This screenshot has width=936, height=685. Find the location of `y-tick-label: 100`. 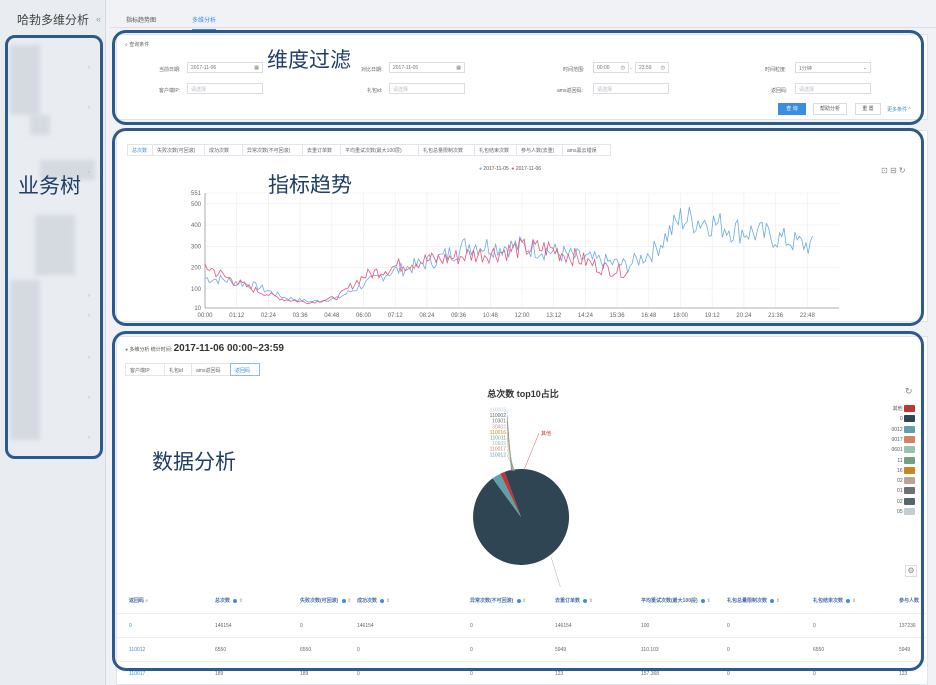

y-tick-label: 100 is located at coordinates (196, 290).